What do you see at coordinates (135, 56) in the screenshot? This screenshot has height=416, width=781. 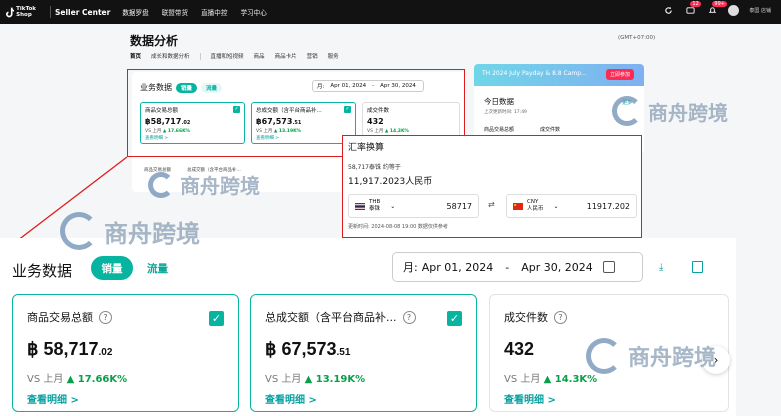 I see `tab-home: 首页` at bounding box center [135, 56].